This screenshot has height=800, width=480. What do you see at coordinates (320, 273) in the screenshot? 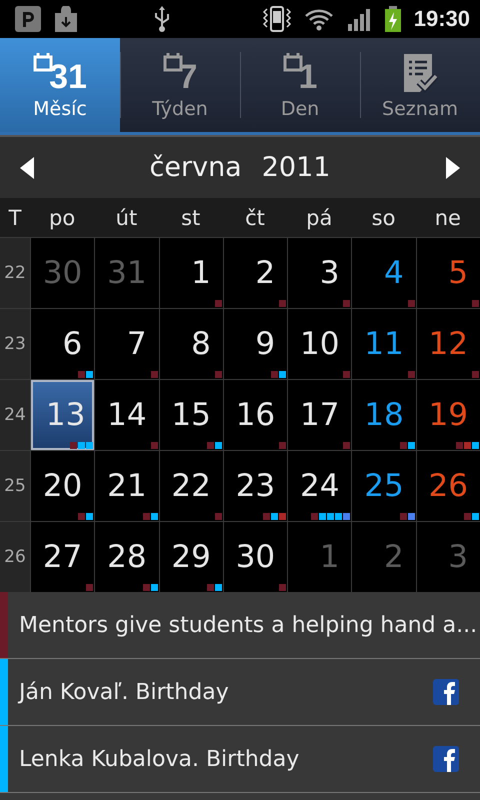
I see `day-cell: 3` at bounding box center [320, 273].